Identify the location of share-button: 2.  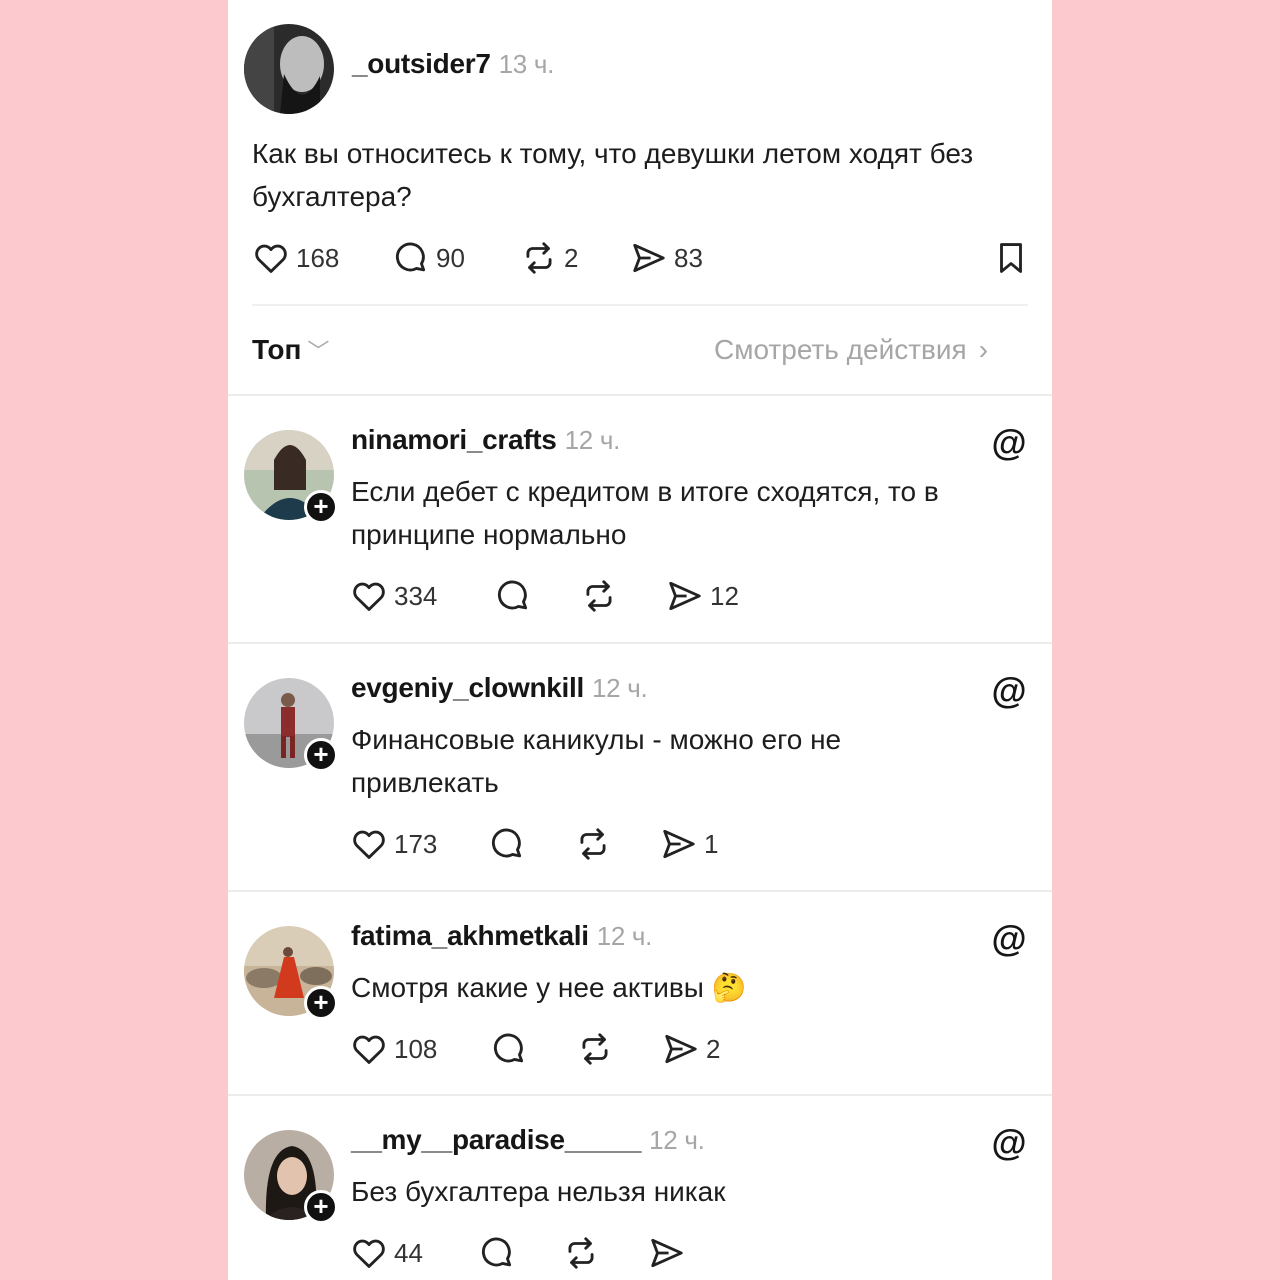
(691, 1049).